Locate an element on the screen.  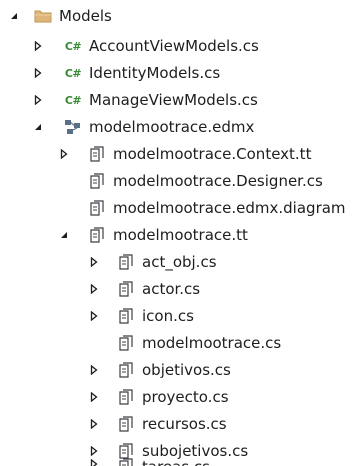
tree-item-edmx-diagram: modelmootrace.edmx.diagram is located at coordinates (180, 208).